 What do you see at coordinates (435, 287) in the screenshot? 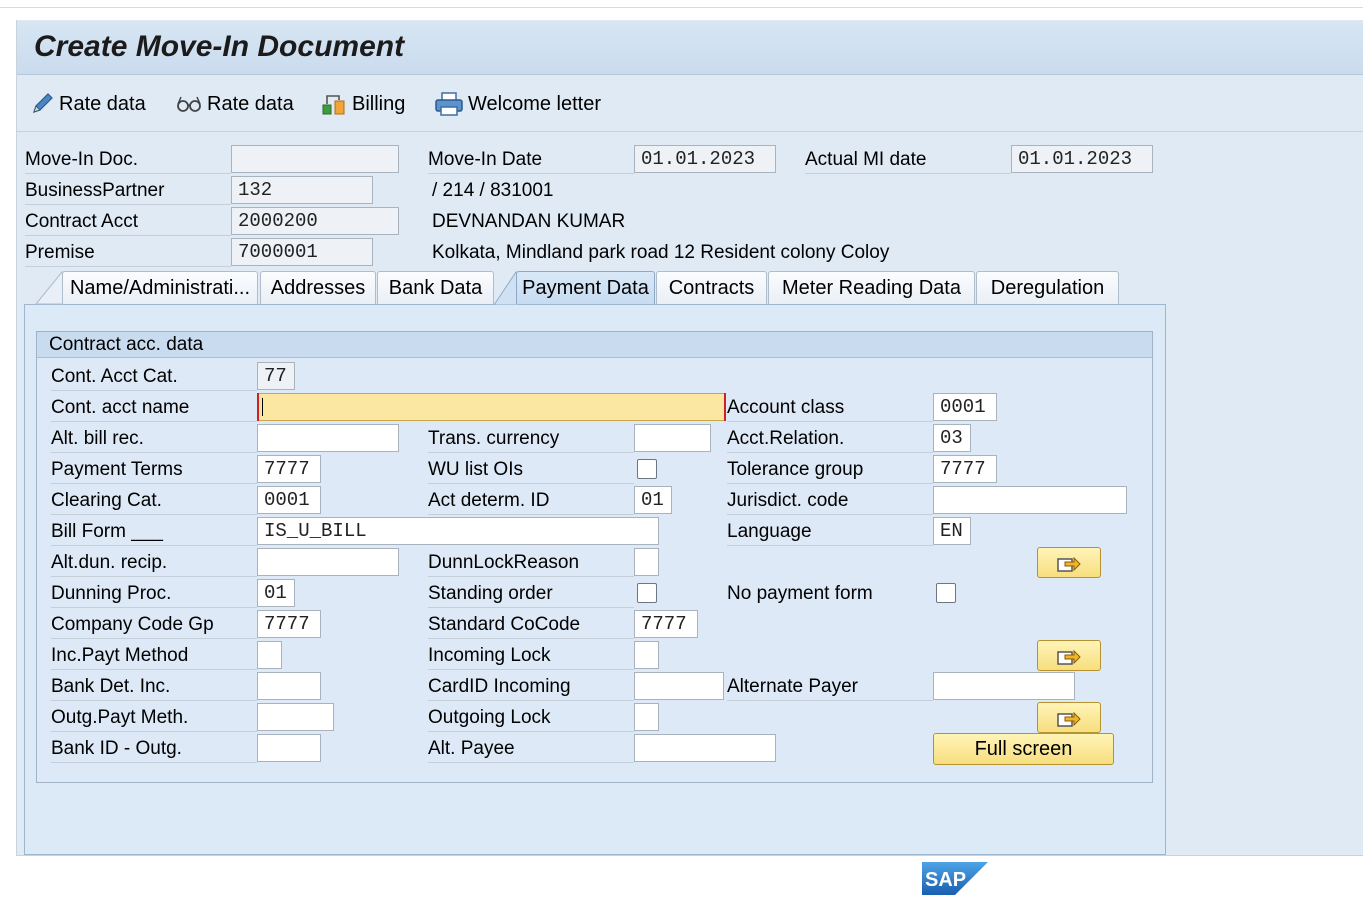
I see `tab-bank-data: Bank Data` at bounding box center [435, 287].